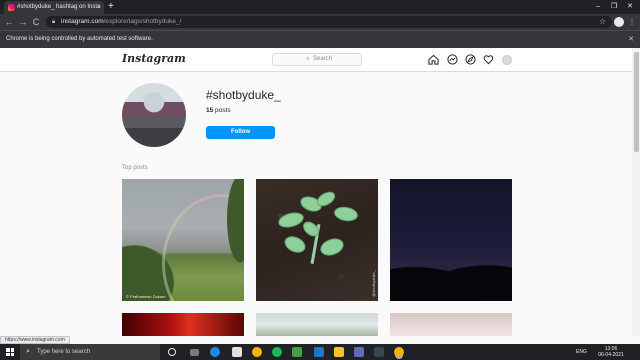 This screenshot has height=360, width=640. I want to click on search-input: ⌕ Search, so click(317, 59).